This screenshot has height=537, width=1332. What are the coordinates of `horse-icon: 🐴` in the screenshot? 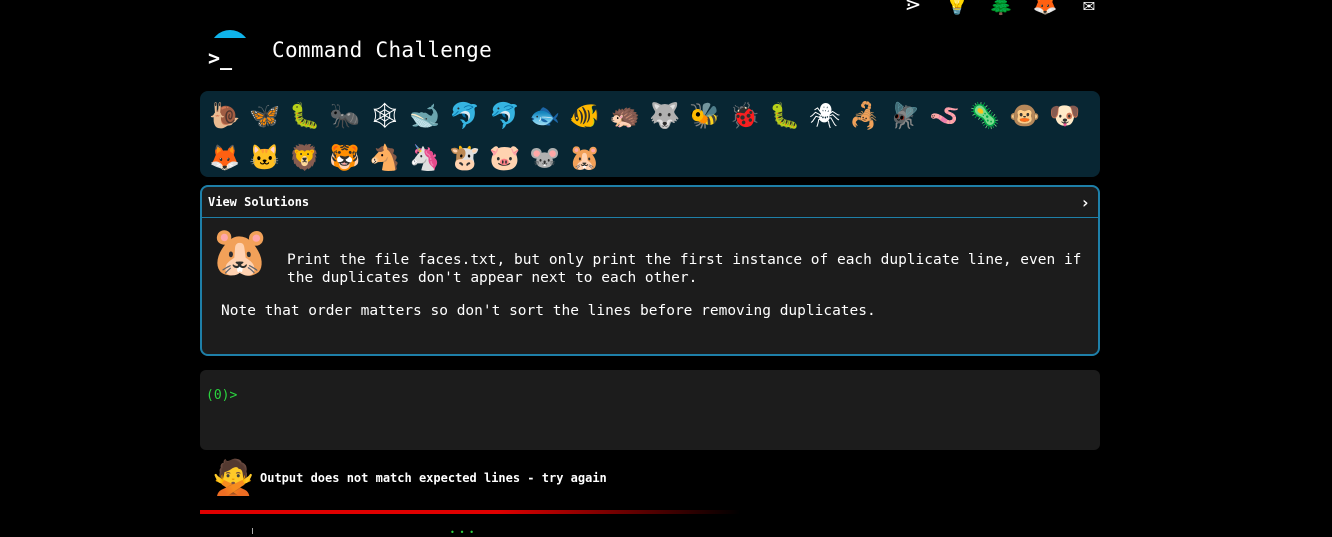 It's located at (385, 158).